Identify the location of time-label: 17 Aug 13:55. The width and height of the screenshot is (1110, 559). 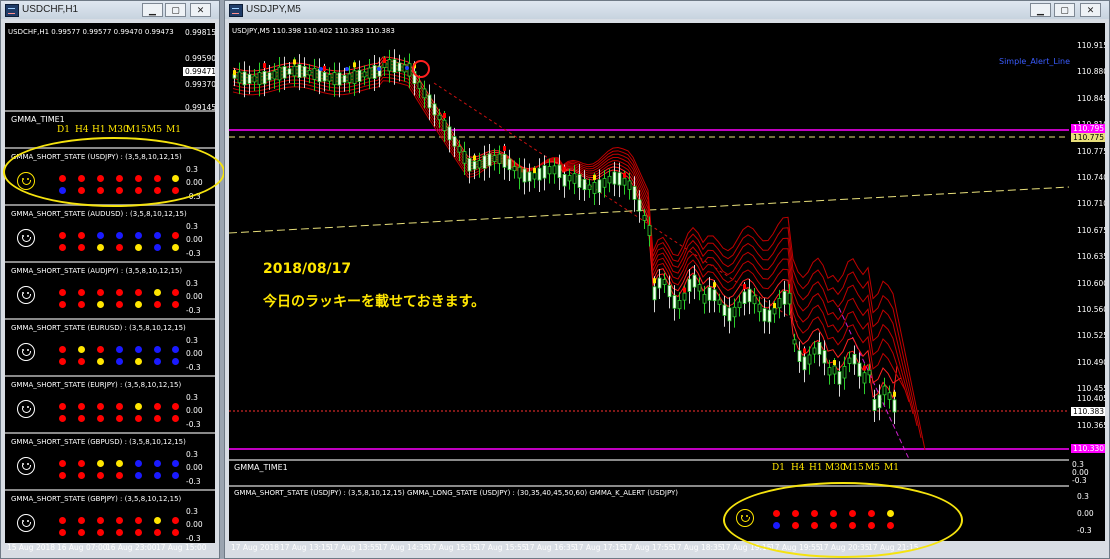
(354, 547).